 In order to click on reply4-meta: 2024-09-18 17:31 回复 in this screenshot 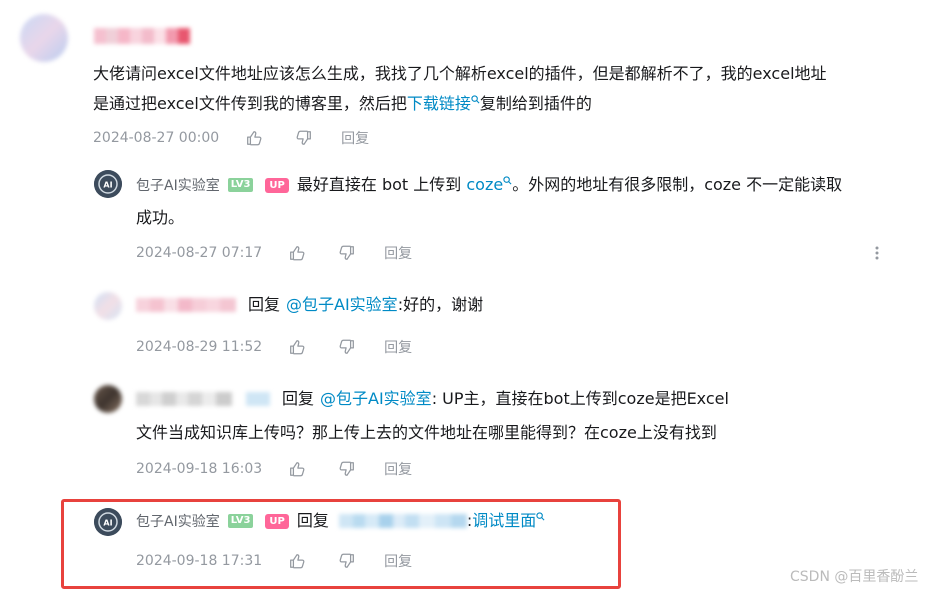, I will do `click(274, 561)`.